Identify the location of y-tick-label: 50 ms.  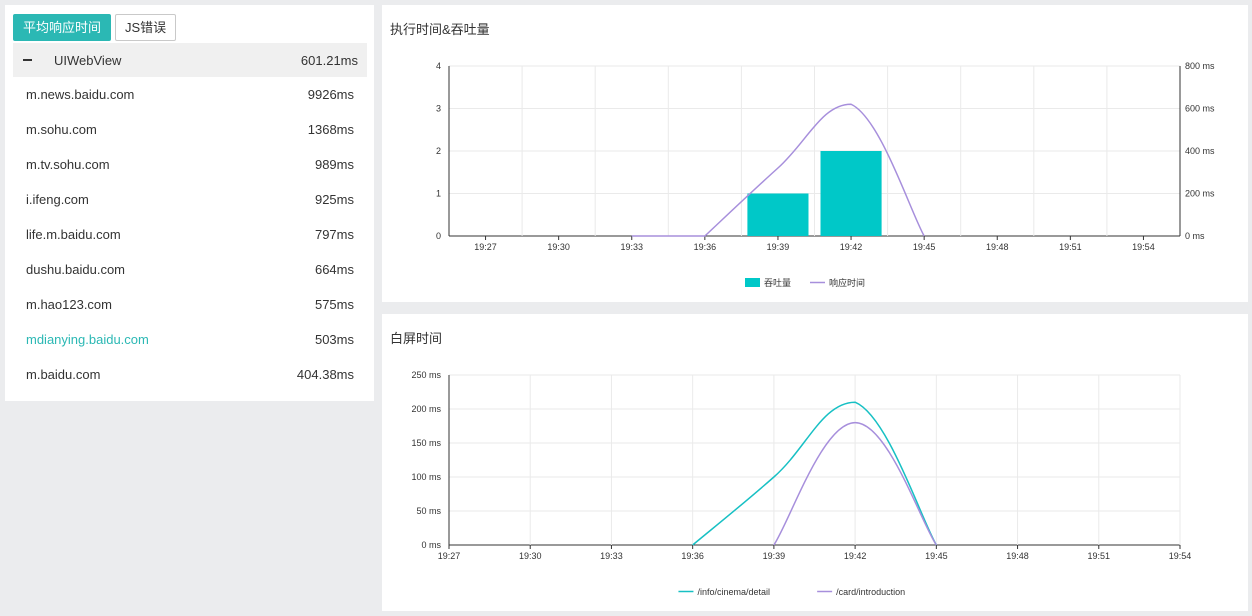
(428, 511).